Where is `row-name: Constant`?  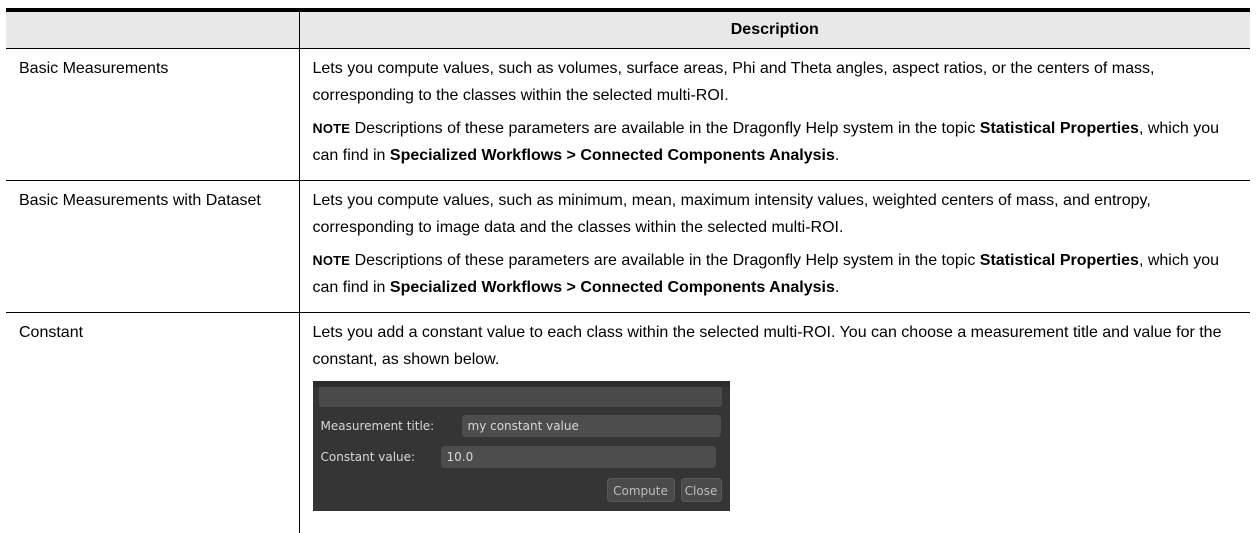 row-name: Constant is located at coordinates (152, 423).